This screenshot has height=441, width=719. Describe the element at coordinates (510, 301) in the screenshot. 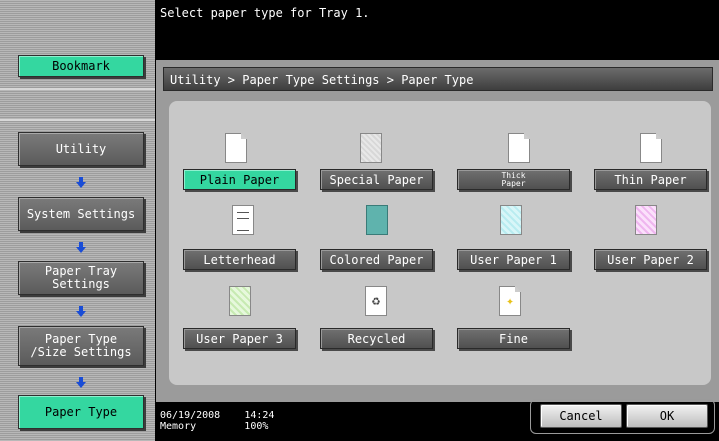

I see `fine-paper-icon: ✦` at that location.